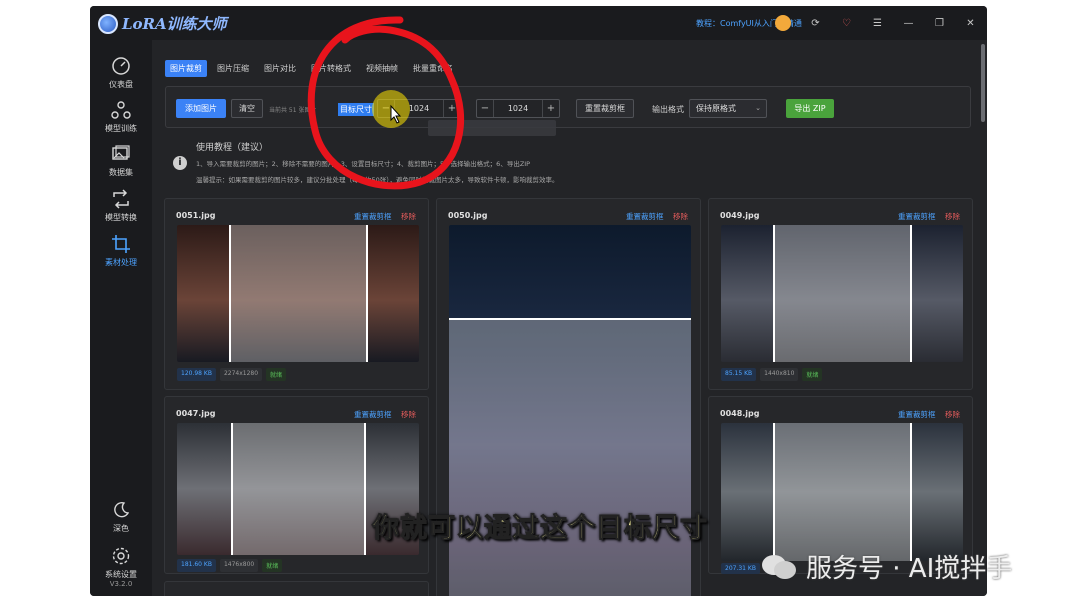  Describe the element at coordinates (331, 68) in the screenshot. I see `tab-image-convert: 图片转格式` at that location.